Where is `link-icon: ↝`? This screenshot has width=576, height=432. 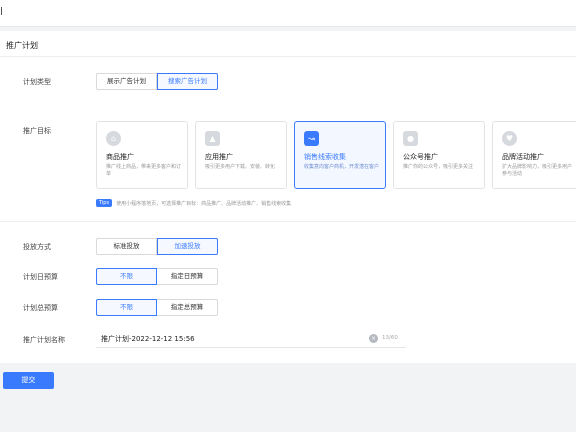
link-icon: ↝ is located at coordinates (311, 138).